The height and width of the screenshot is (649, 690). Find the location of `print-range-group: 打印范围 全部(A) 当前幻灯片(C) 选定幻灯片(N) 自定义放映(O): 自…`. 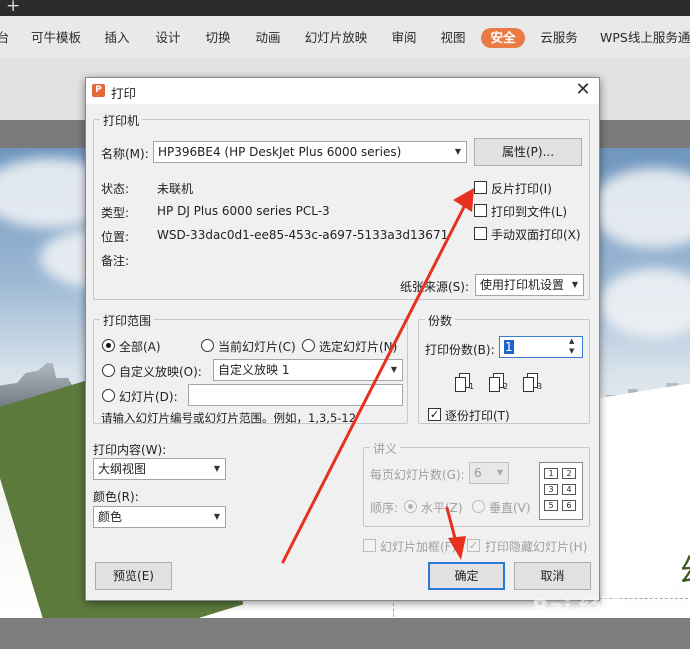

print-range-group: 打印范围 全部(A) 当前幻灯片(C) 选定幻灯片(N) 自定义放映(O): 自… is located at coordinates (250, 368).